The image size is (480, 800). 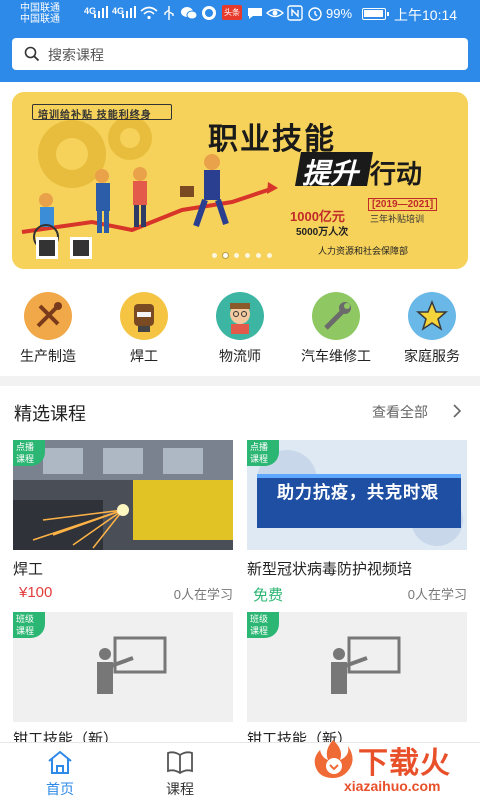 What do you see at coordinates (396, 174) in the screenshot?
I see `banner-title-suffix: 行动` at bounding box center [396, 174].